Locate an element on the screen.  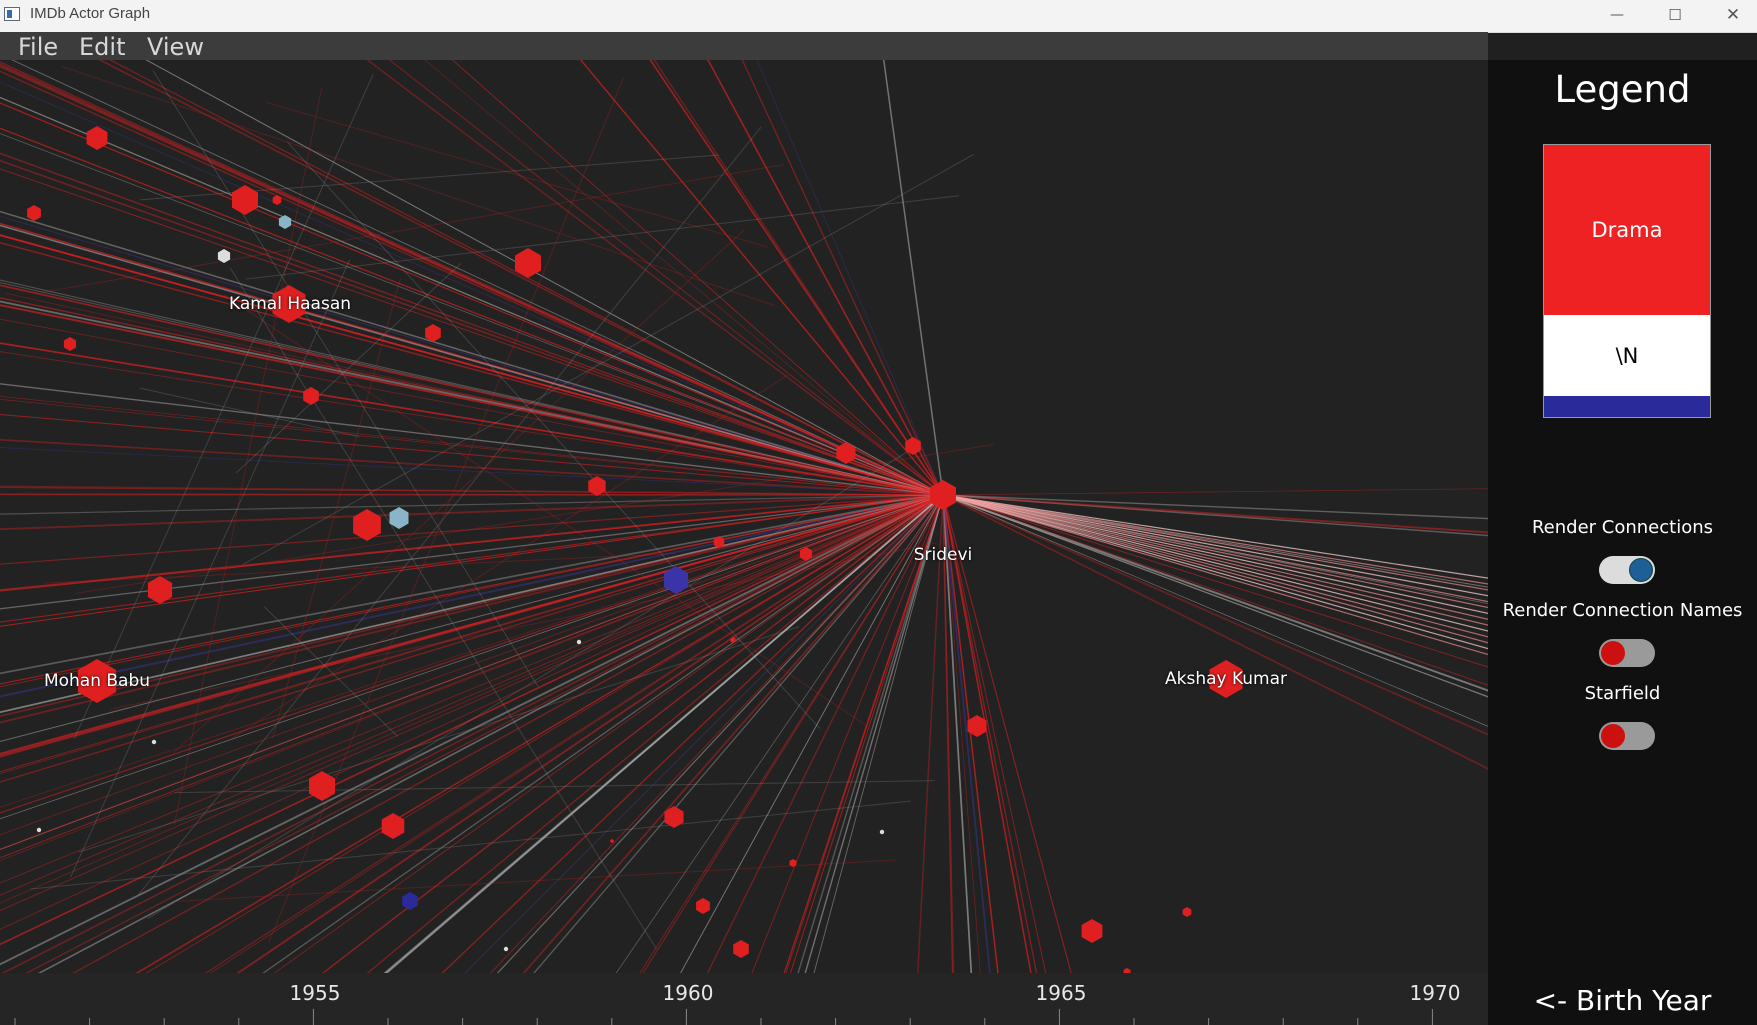
render-connections-label: Render Connections is located at coordinates (1622, 527).